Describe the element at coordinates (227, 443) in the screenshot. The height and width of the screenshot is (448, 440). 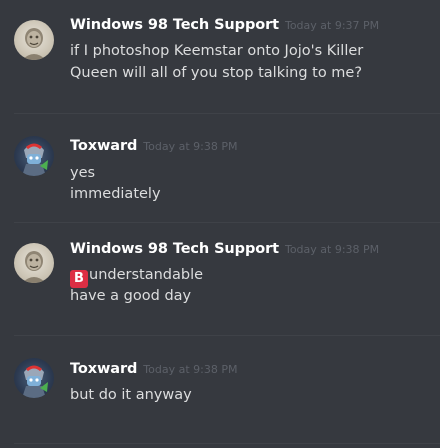
I see `message-divider` at that location.